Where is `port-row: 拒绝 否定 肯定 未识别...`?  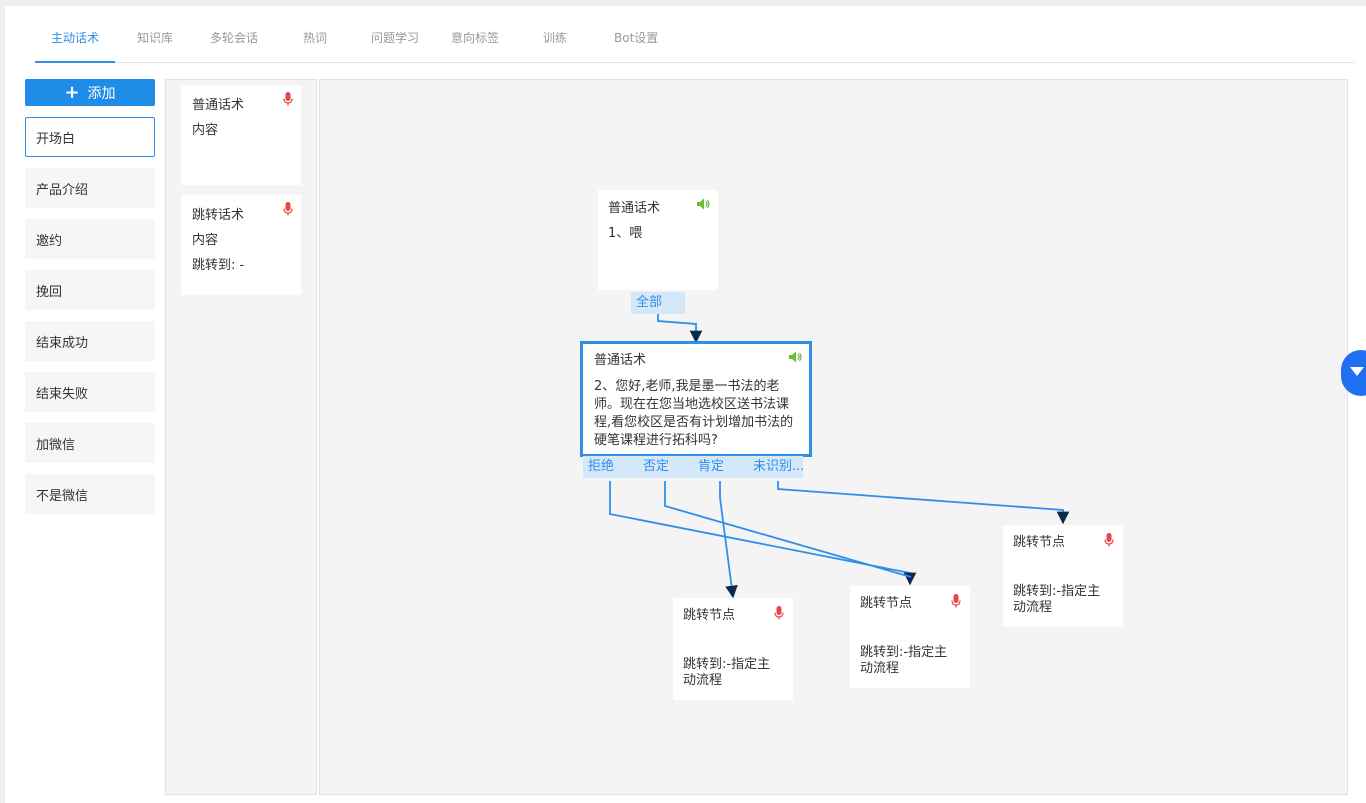
port-row: 拒绝 否定 肯定 未识别... is located at coordinates (693, 467).